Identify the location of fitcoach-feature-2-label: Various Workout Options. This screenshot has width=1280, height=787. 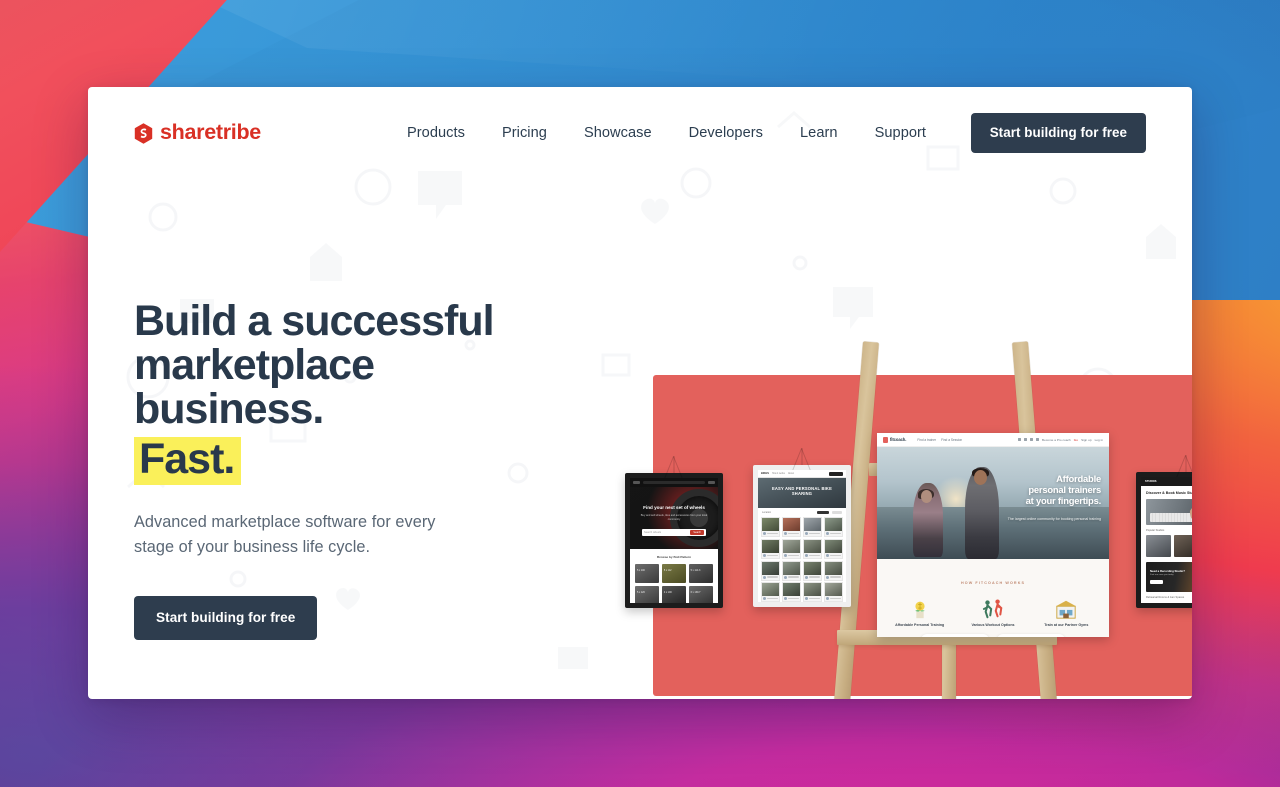
(993, 625).